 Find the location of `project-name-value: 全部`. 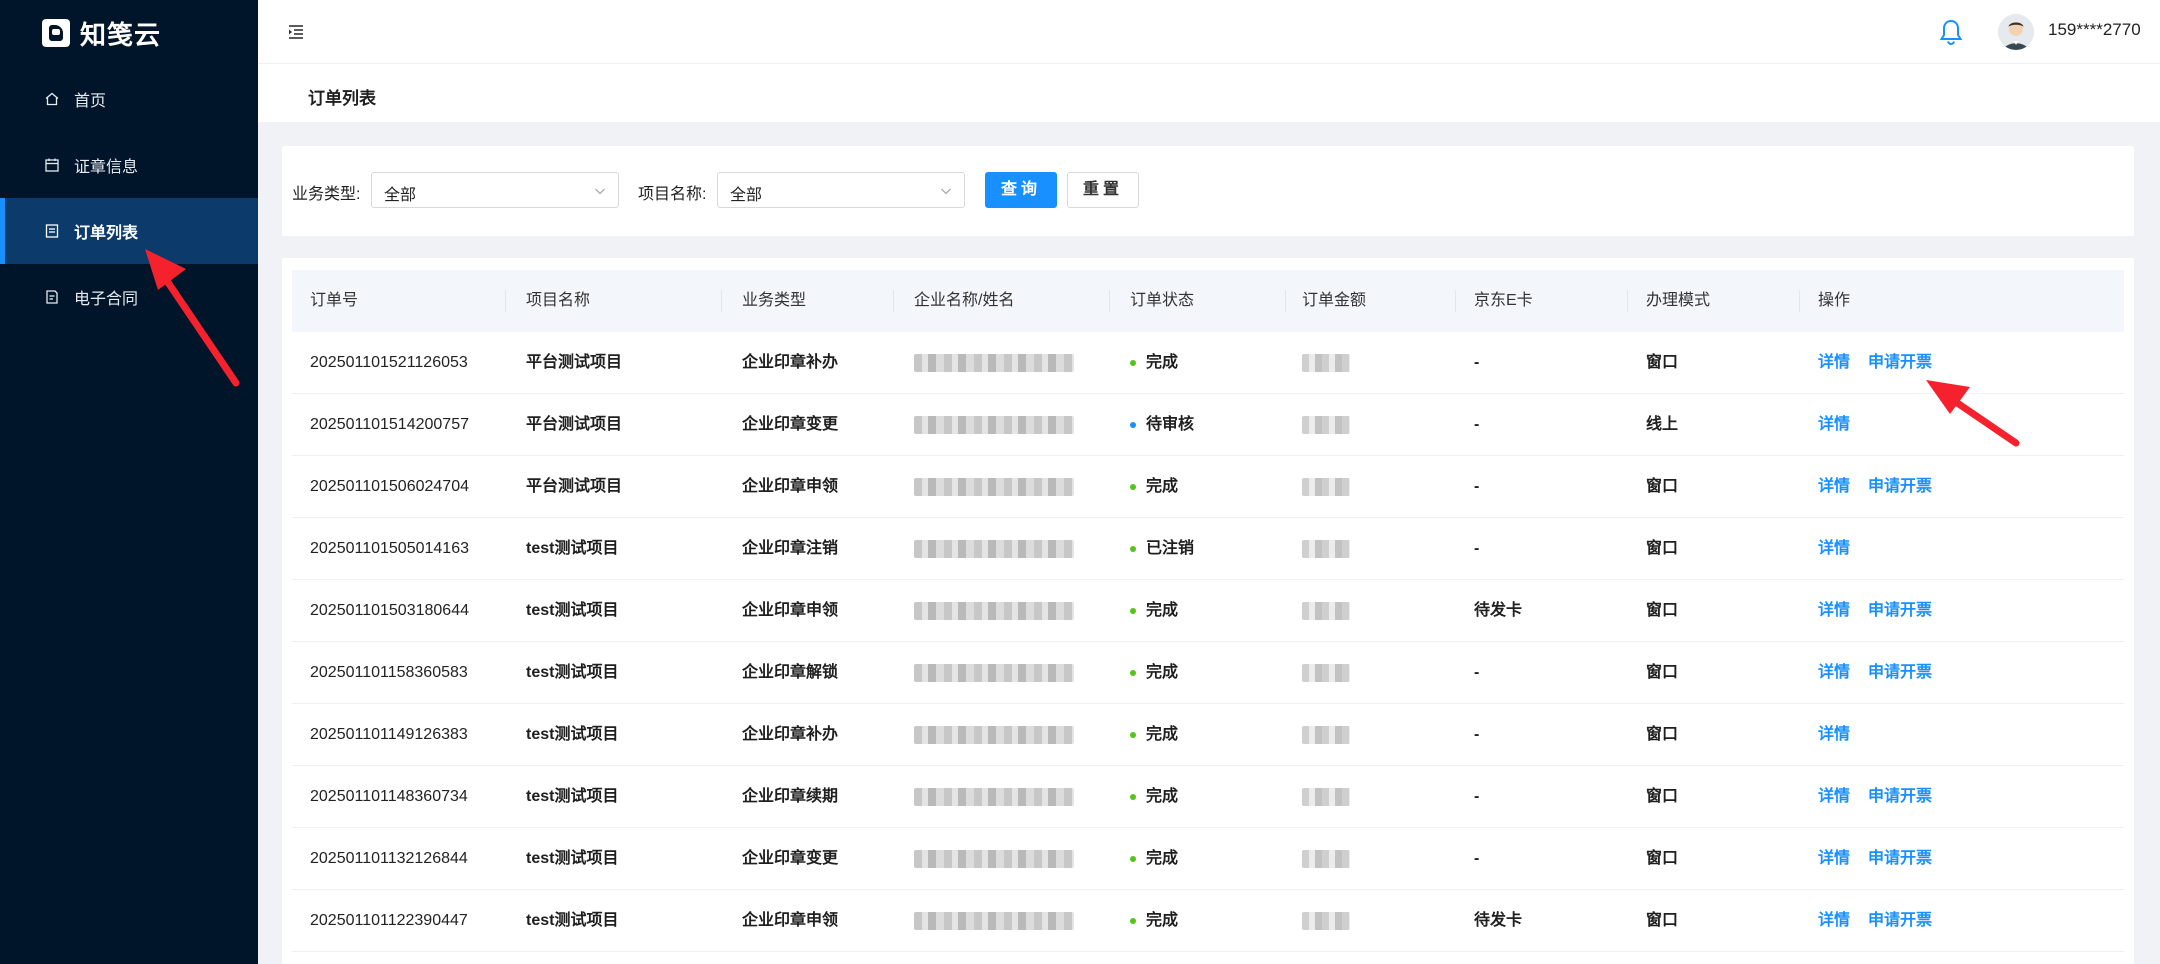

project-name-value: 全部 is located at coordinates (746, 195).